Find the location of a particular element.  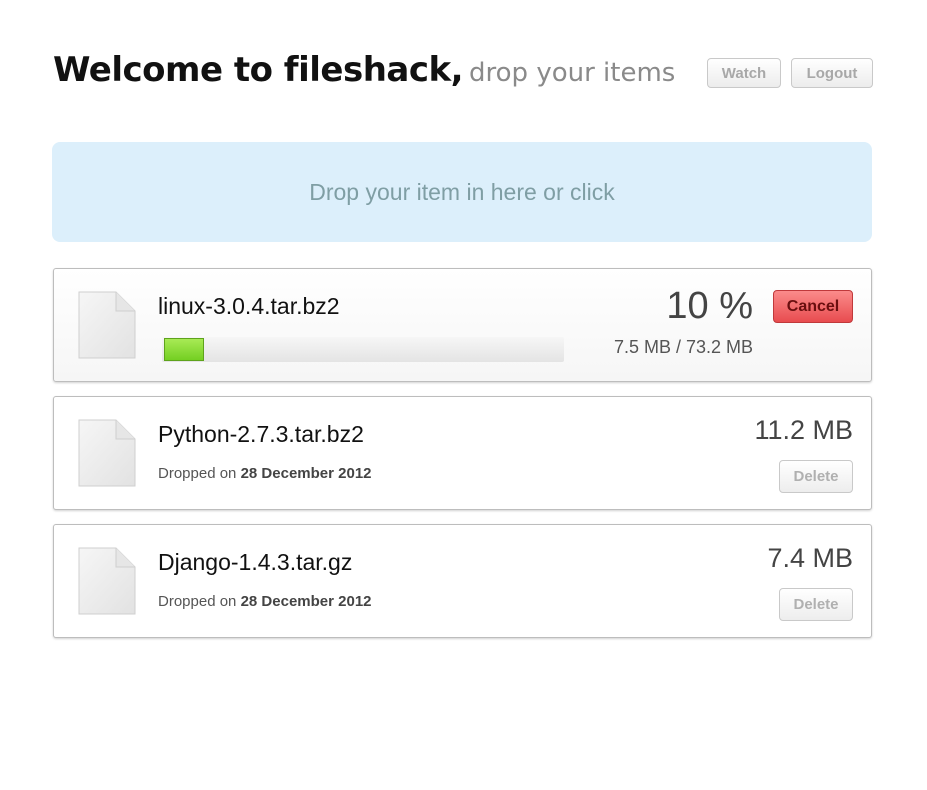

upload-progress-fill is located at coordinates (184, 349).